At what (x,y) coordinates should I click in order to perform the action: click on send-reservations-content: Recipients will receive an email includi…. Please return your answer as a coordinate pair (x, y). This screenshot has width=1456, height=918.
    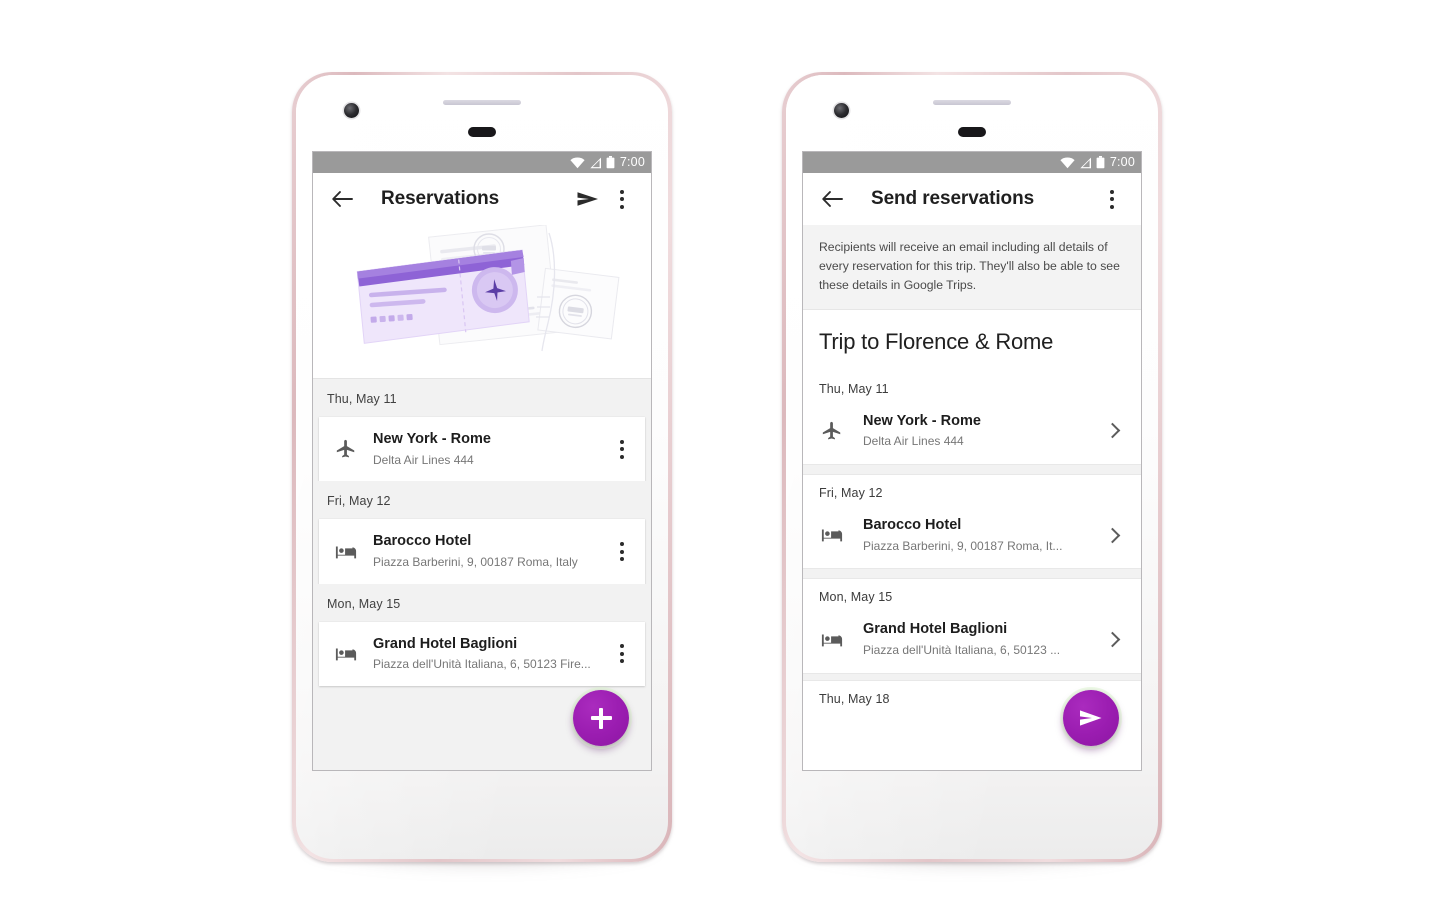
    Looking at the image, I should click on (972, 497).